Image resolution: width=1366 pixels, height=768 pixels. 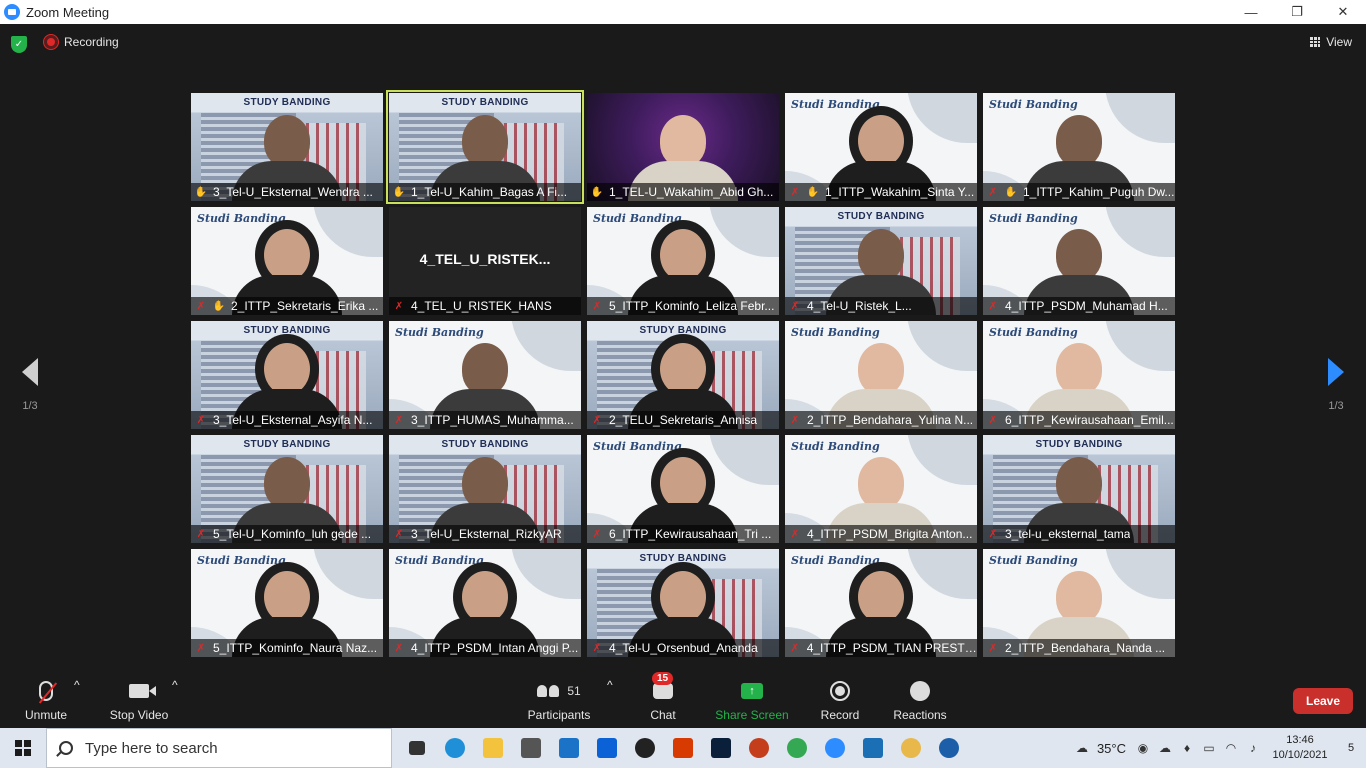 I want to click on windows-logo-icon, so click(x=23, y=748).